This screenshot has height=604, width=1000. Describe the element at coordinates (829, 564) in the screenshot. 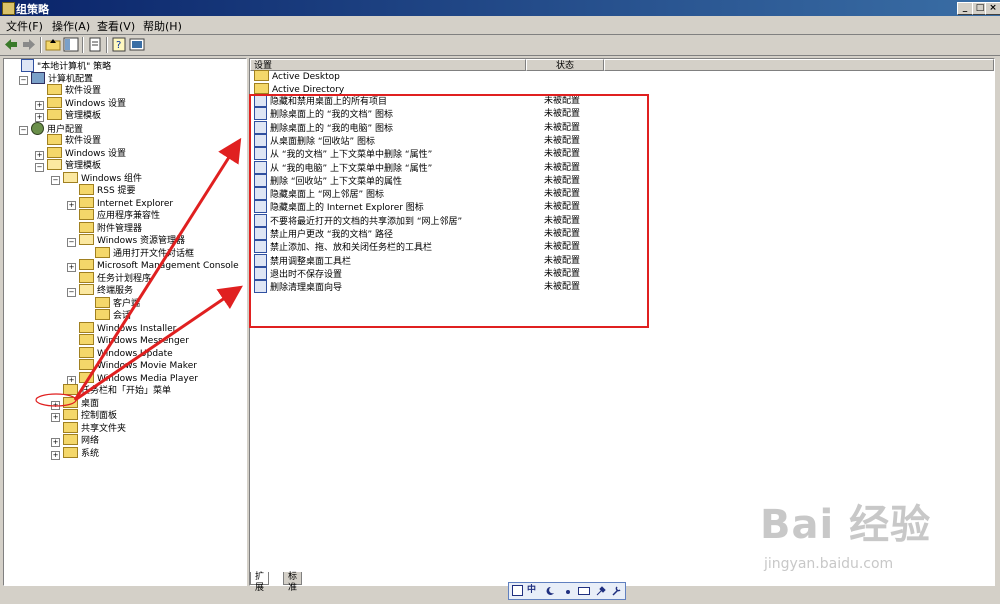

I see `watermark-url: jingyan.baidu.com` at that location.